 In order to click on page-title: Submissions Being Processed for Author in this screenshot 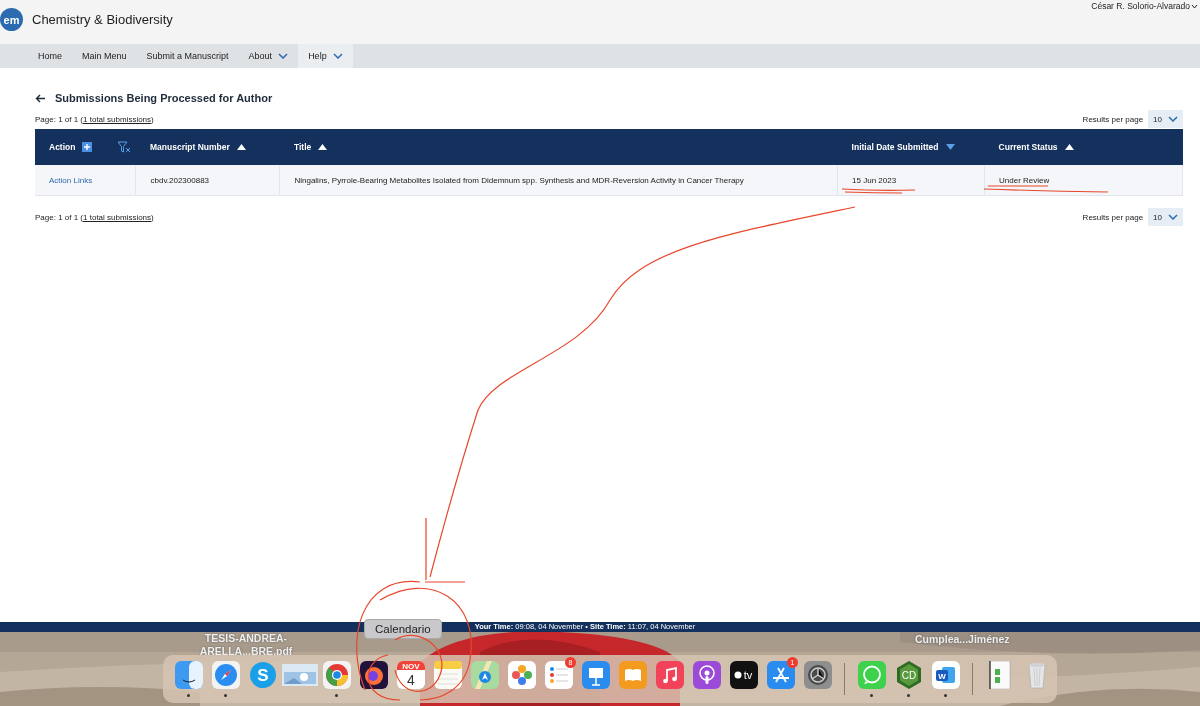, I will do `click(164, 98)`.